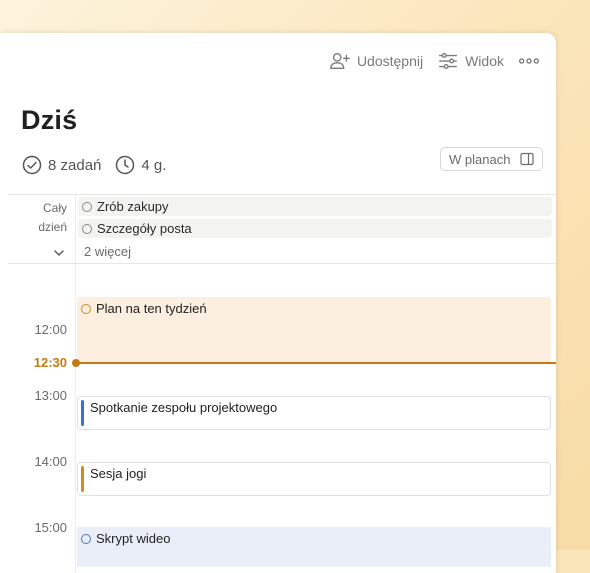 Image resolution: width=590 pixels, height=573 pixels. Describe the element at coordinates (340, 61) in the screenshot. I see `add-user-icon` at that location.